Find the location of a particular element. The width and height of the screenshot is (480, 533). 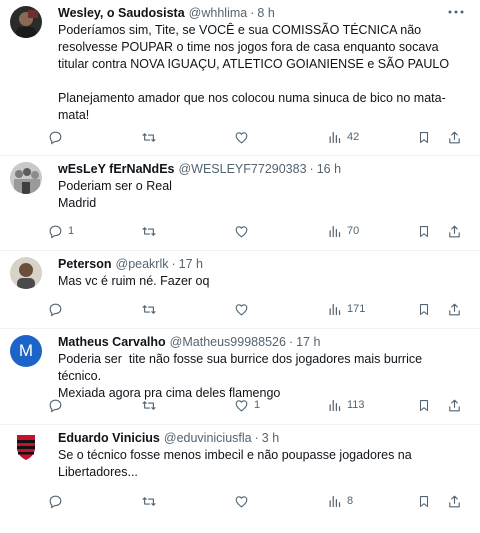

like-count: 1 is located at coordinates (257, 405).